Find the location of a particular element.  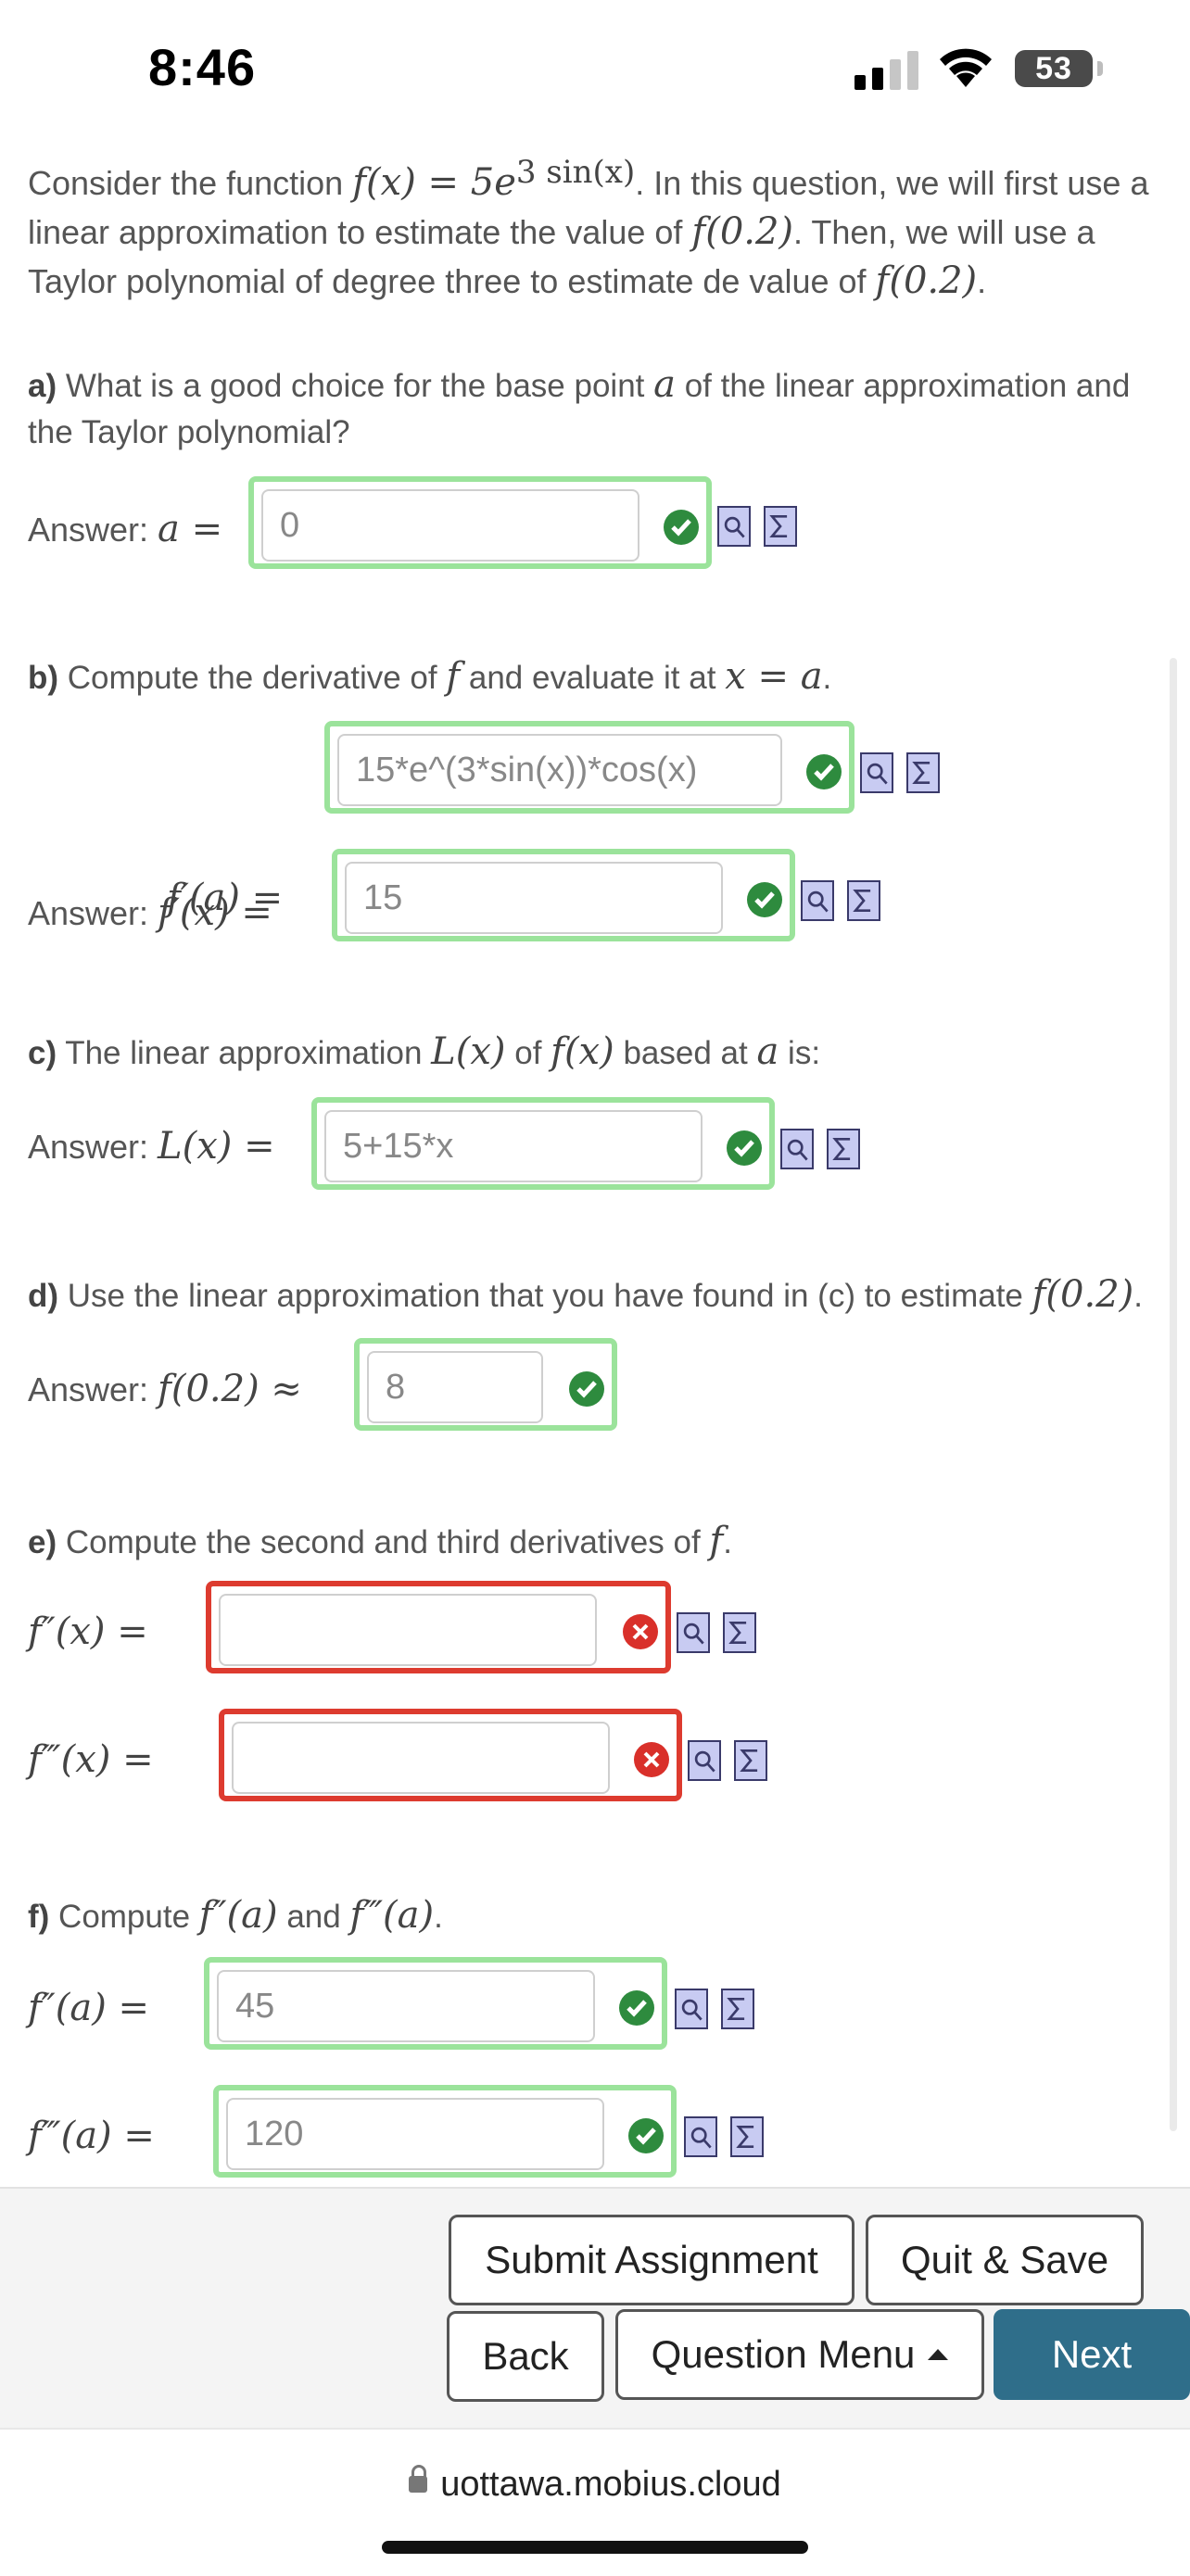

part-e-second-label: f″(x) = is located at coordinates (88, 1631).